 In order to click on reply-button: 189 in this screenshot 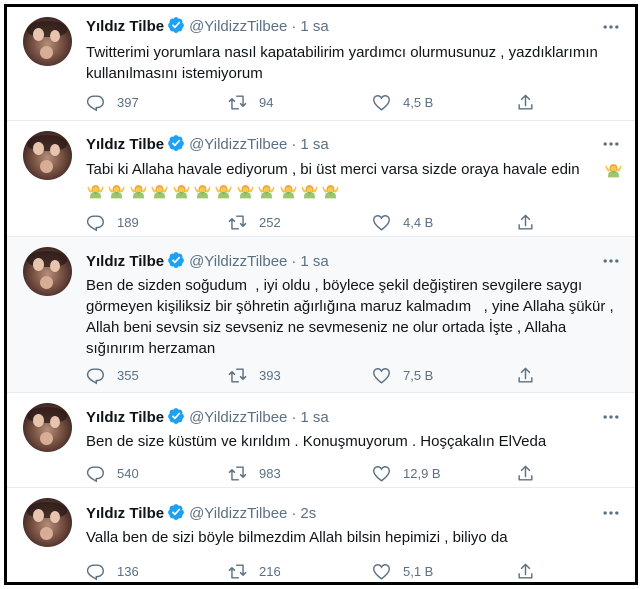, I will do `click(112, 222)`.